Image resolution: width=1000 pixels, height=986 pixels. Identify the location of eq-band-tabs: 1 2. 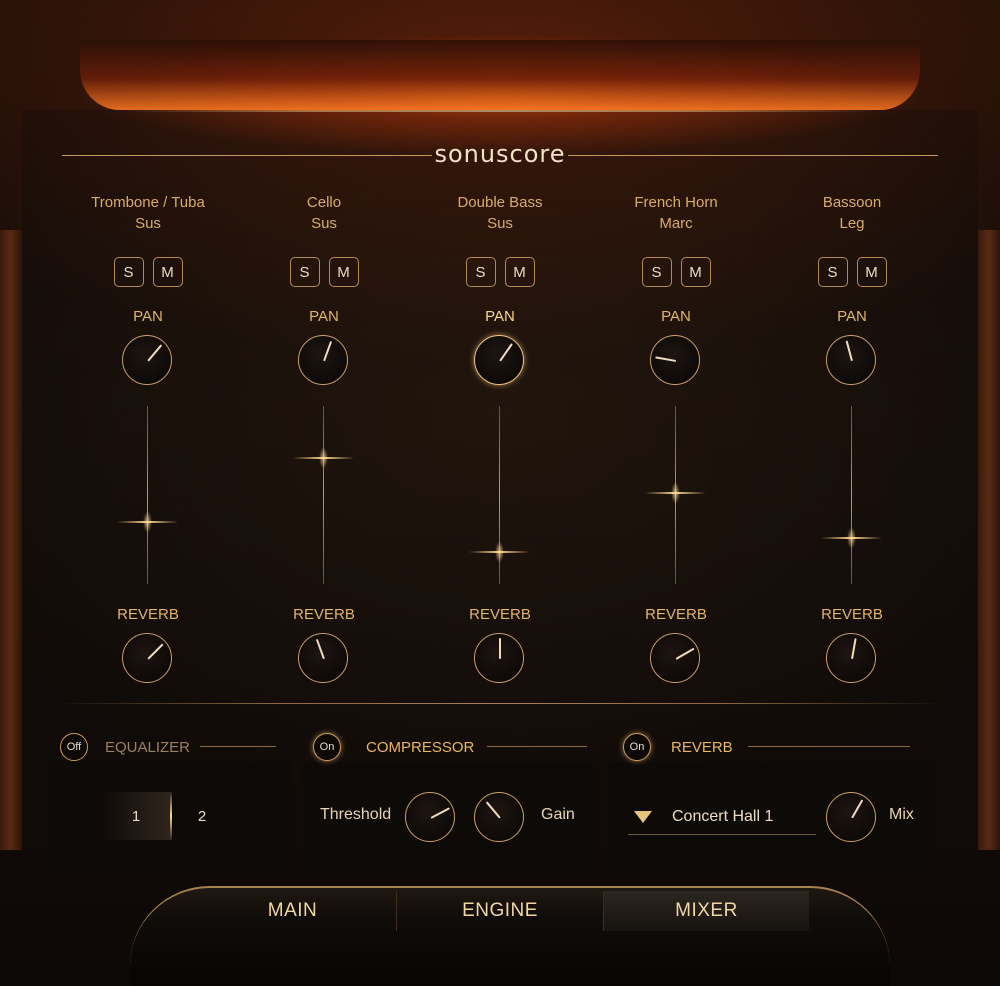
(180, 817).